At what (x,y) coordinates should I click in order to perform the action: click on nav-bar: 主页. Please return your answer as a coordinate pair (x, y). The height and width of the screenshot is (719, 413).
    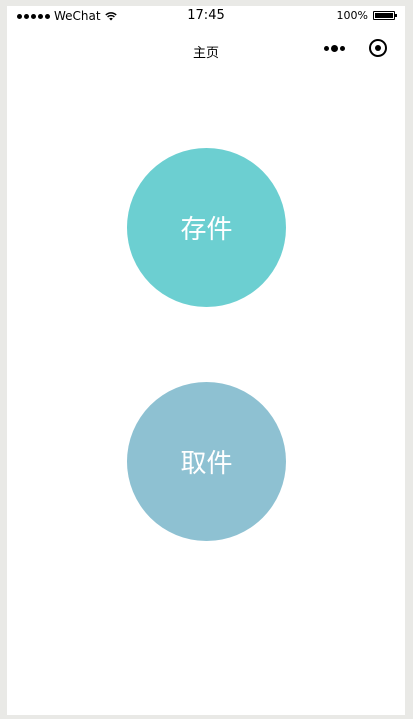
    Looking at the image, I should click on (206, 50).